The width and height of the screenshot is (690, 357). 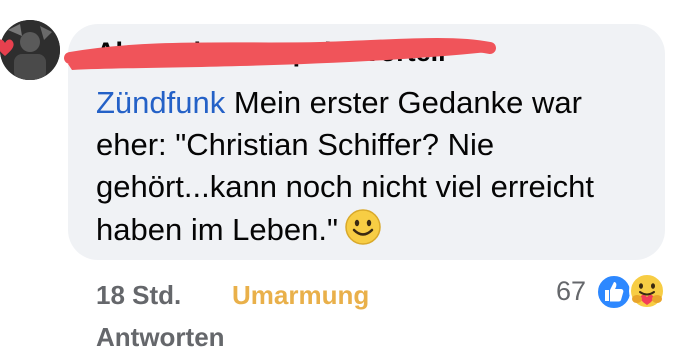 What do you see at coordinates (363, 227) in the screenshot?
I see `smiling-face-icon` at bounding box center [363, 227].